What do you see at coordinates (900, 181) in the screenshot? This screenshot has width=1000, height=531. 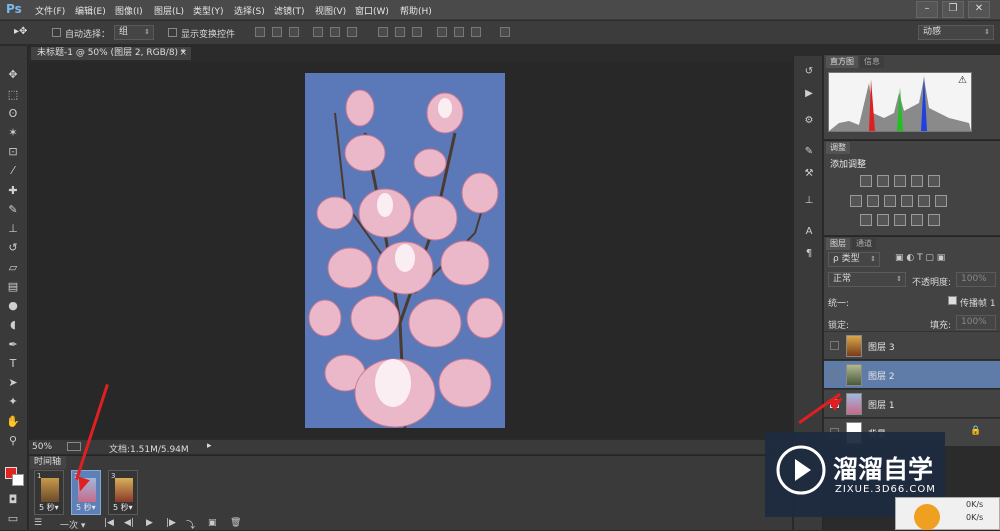 I see `curves-icon` at bounding box center [900, 181].